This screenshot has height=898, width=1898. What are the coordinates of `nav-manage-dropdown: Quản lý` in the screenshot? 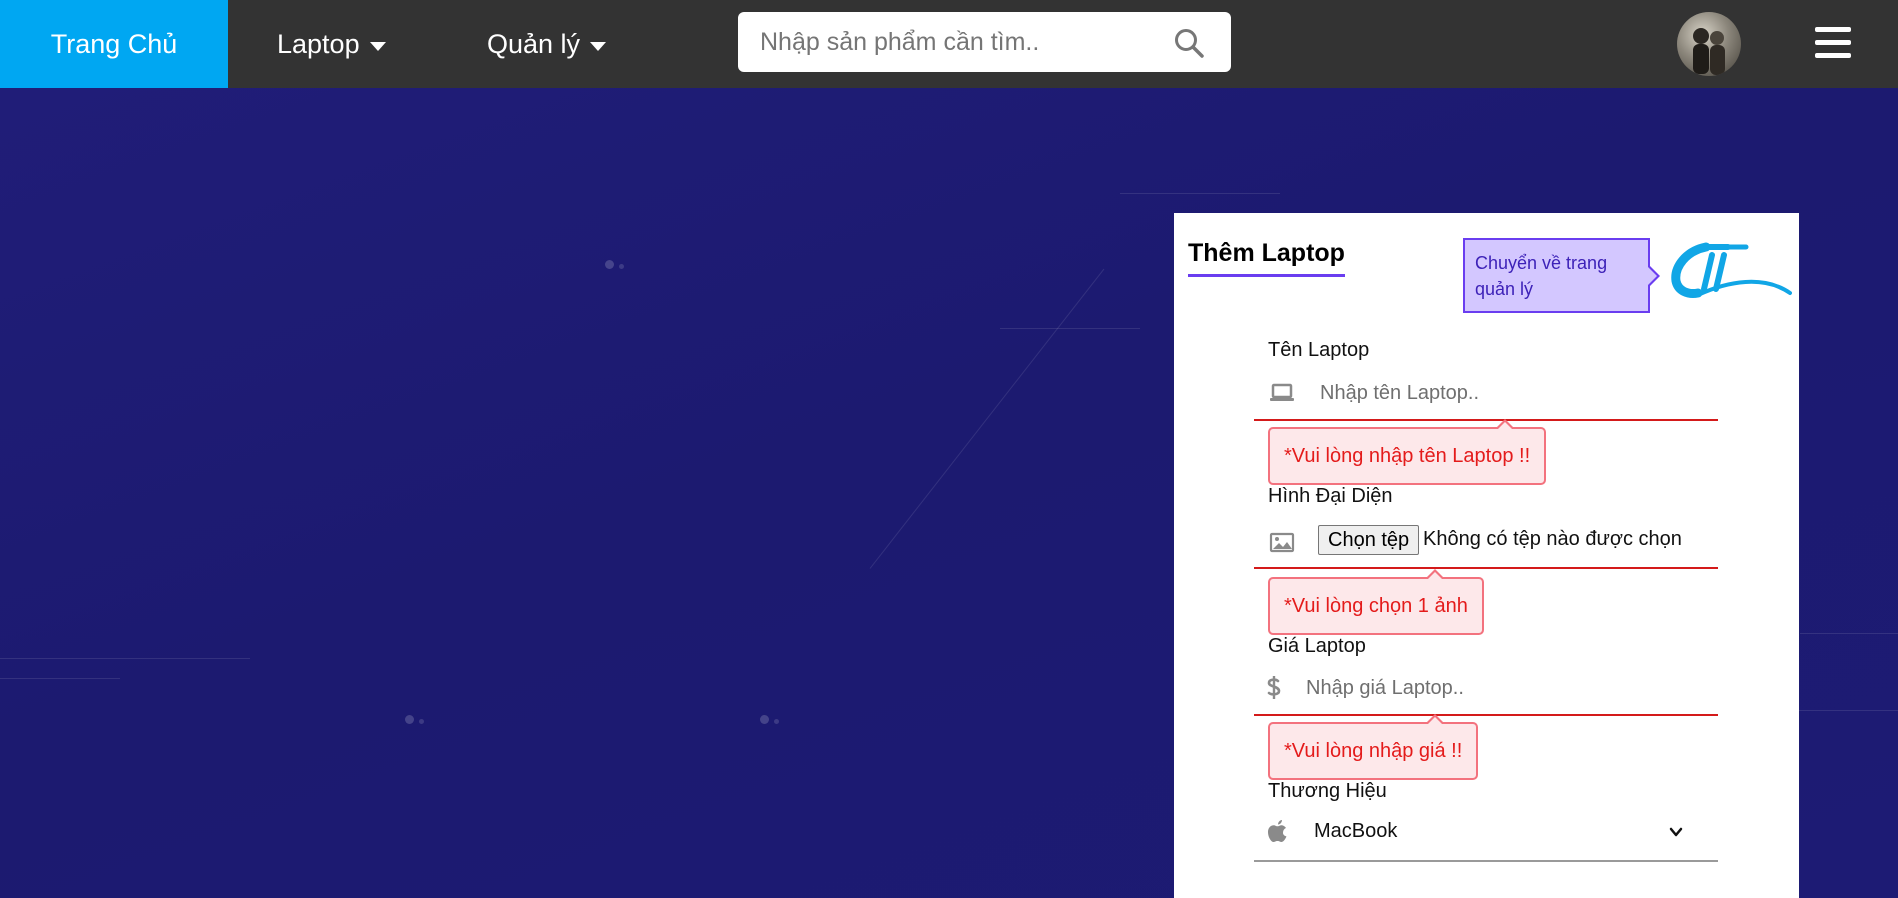 It's located at (547, 44).